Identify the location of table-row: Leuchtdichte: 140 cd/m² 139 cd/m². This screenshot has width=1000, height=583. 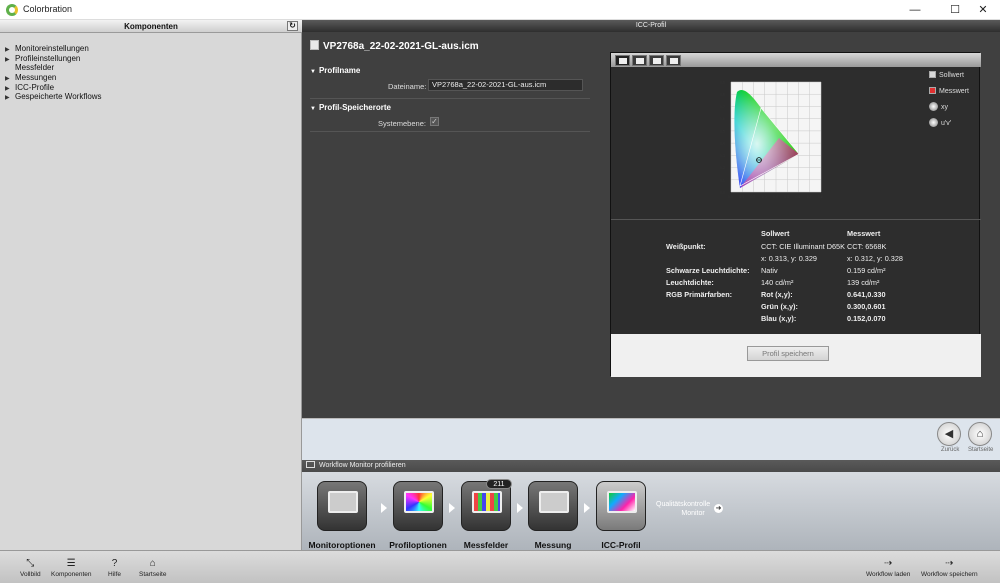
(796, 284).